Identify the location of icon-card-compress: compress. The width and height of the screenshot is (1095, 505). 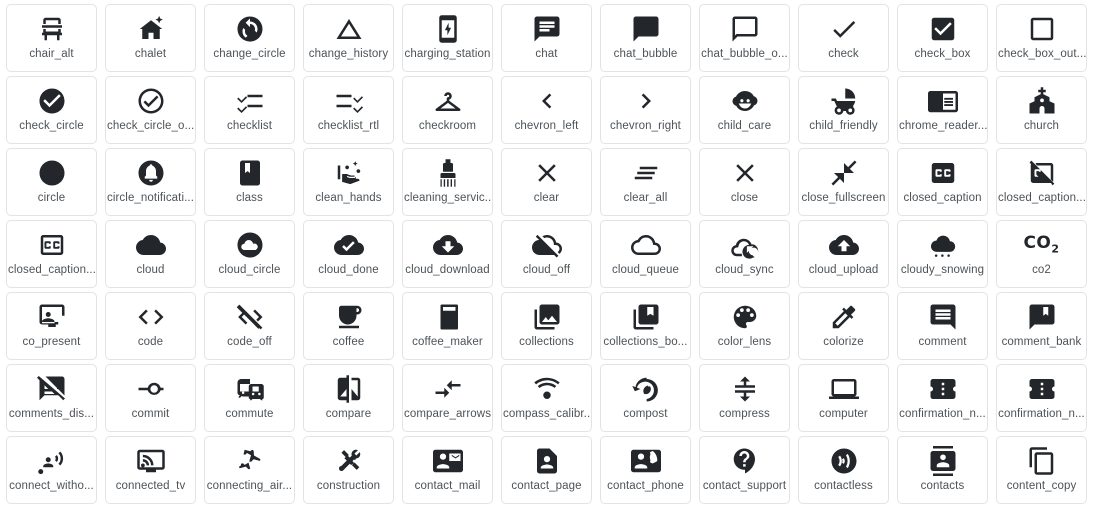
(744, 398).